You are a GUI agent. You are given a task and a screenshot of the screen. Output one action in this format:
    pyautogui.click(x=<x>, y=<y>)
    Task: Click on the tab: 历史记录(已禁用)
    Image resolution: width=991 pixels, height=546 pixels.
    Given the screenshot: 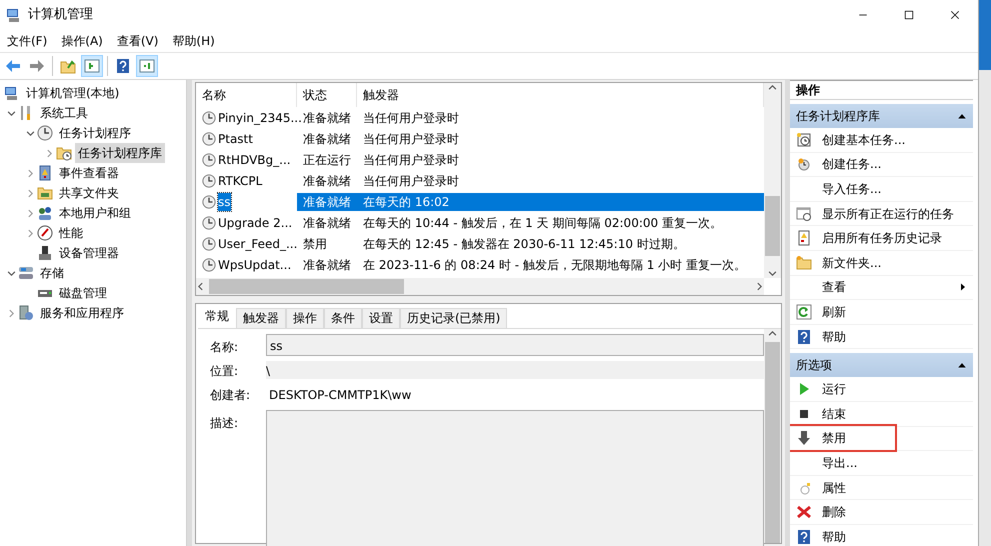 What is the action you would take?
    pyautogui.click(x=454, y=318)
    